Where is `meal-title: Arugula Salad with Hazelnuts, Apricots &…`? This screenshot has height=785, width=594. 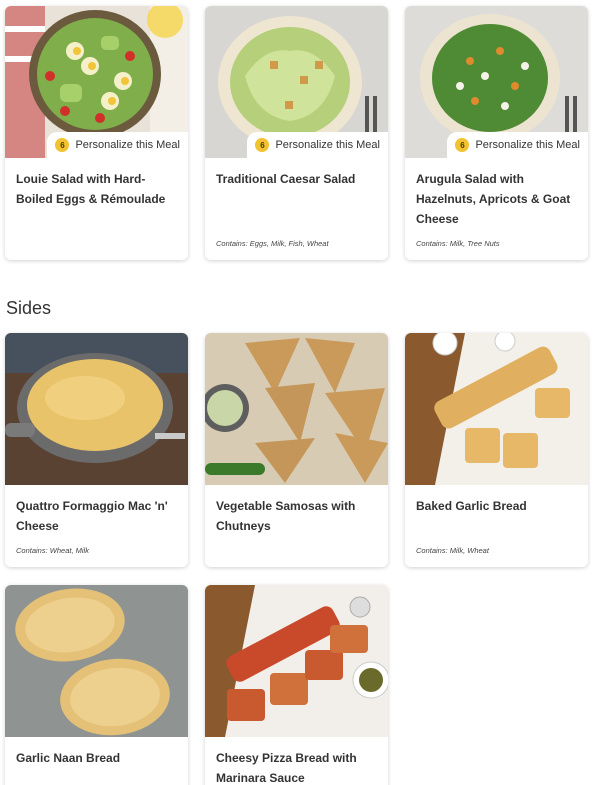
meal-title: Arugula Salad with Hazelnuts, Apricots &… is located at coordinates (497, 199).